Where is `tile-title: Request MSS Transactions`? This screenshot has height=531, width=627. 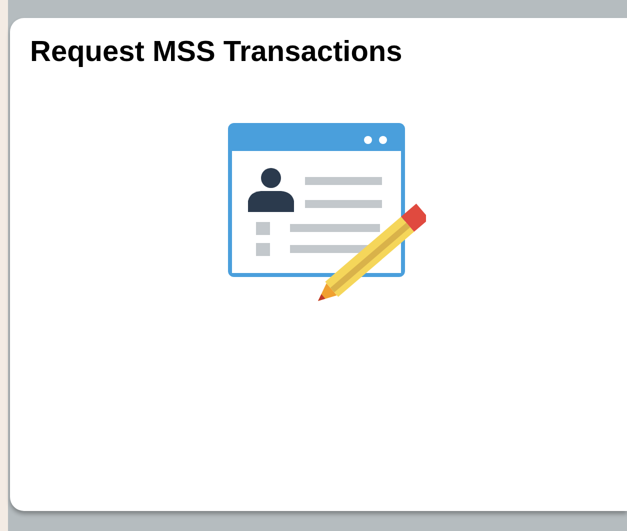
tile-title: Request MSS Transactions is located at coordinates (216, 52).